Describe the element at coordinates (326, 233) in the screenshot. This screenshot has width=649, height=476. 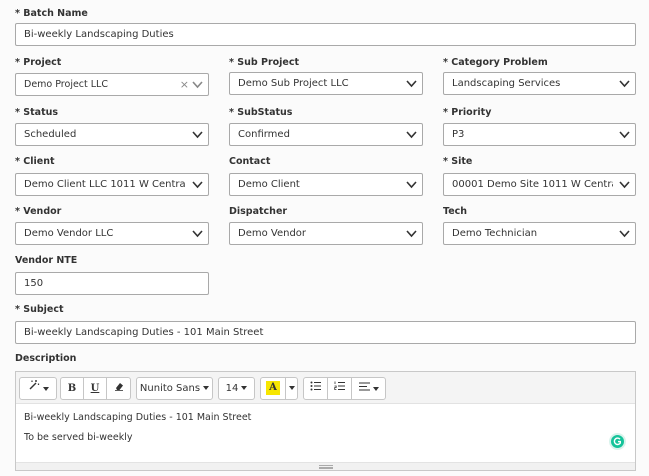
I see `dispatcher-select: Demo Vendor` at that location.